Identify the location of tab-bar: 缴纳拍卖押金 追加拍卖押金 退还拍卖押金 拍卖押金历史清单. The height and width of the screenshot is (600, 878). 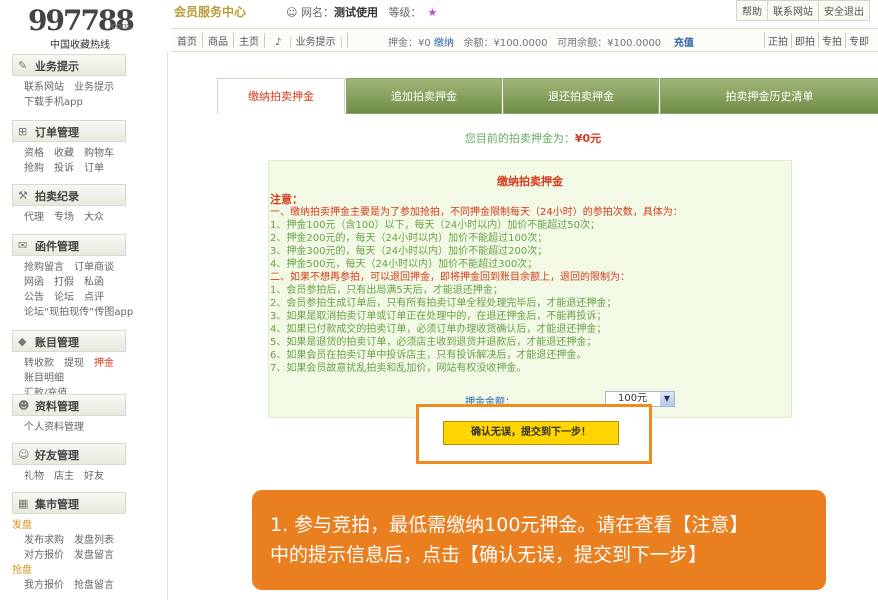
(547, 96).